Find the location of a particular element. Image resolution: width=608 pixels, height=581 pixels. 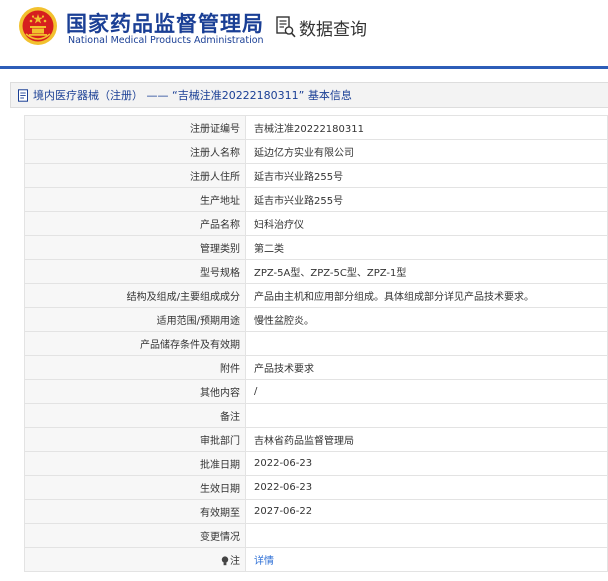

table-row: 型号规格 ZPZ-5A型、ZPZ-5C型、ZPZ-1型 is located at coordinates (316, 271).